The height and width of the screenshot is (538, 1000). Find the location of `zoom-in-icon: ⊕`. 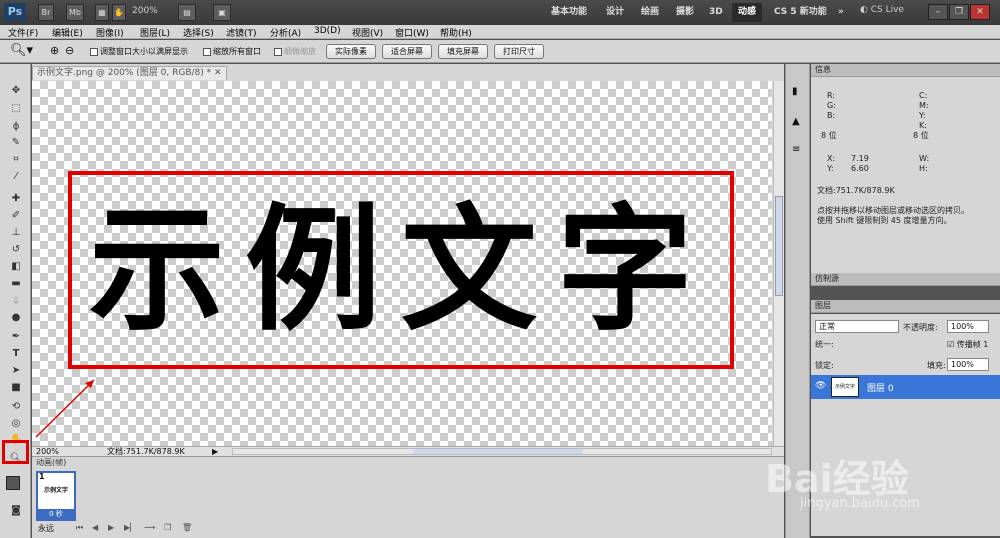

zoom-in-icon: ⊕ is located at coordinates (54, 50).